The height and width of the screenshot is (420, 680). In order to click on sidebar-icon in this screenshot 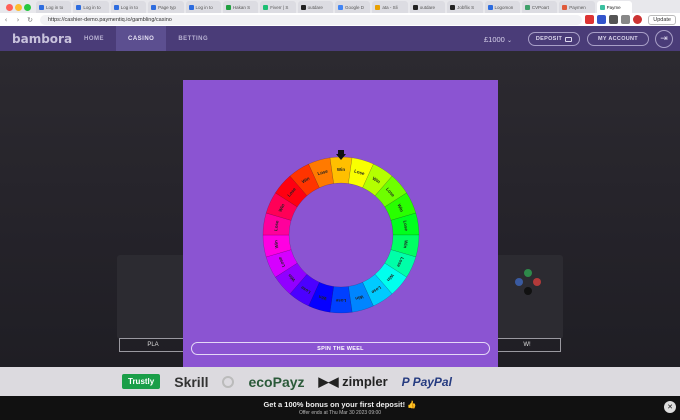, I will do `click(626, 19)`.